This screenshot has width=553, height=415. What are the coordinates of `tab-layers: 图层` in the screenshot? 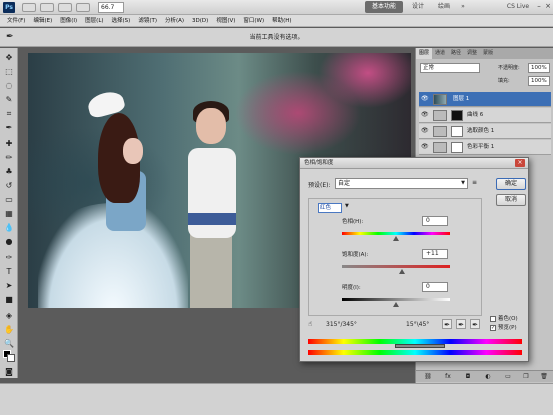 It's located at (424, 53).